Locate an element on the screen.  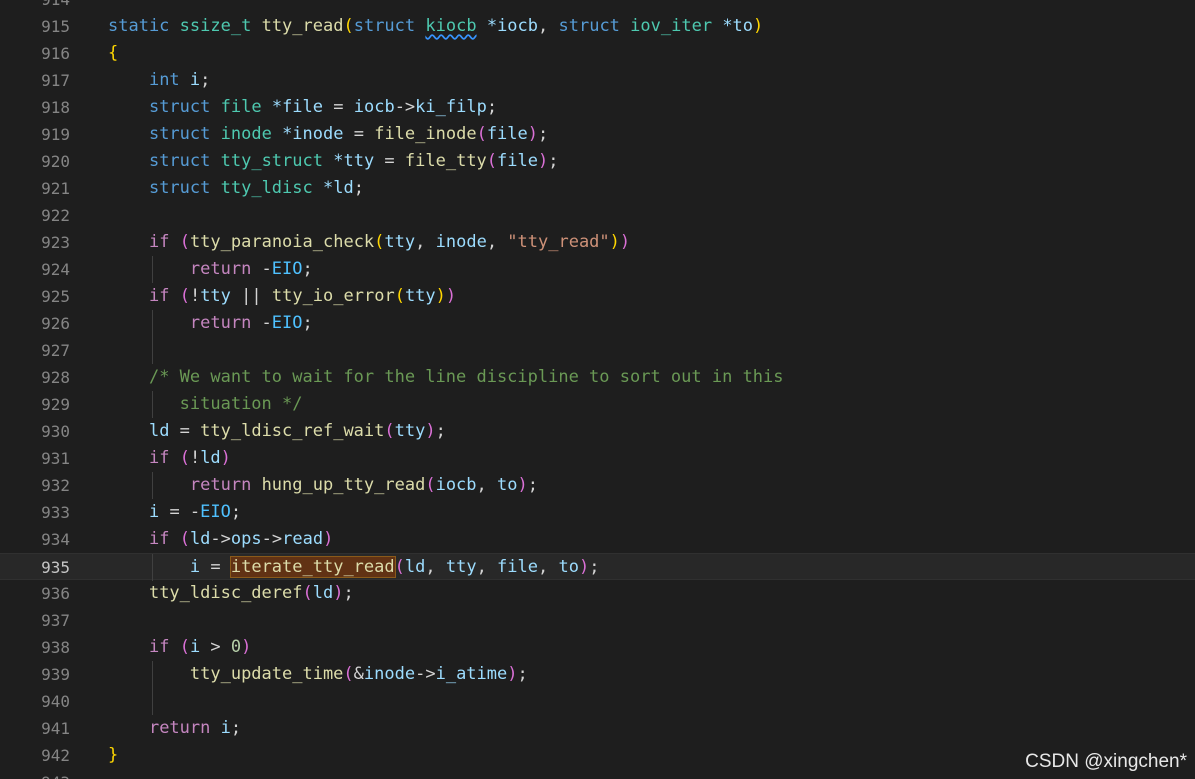
code-token: struct is located at coordinates (179, 161).